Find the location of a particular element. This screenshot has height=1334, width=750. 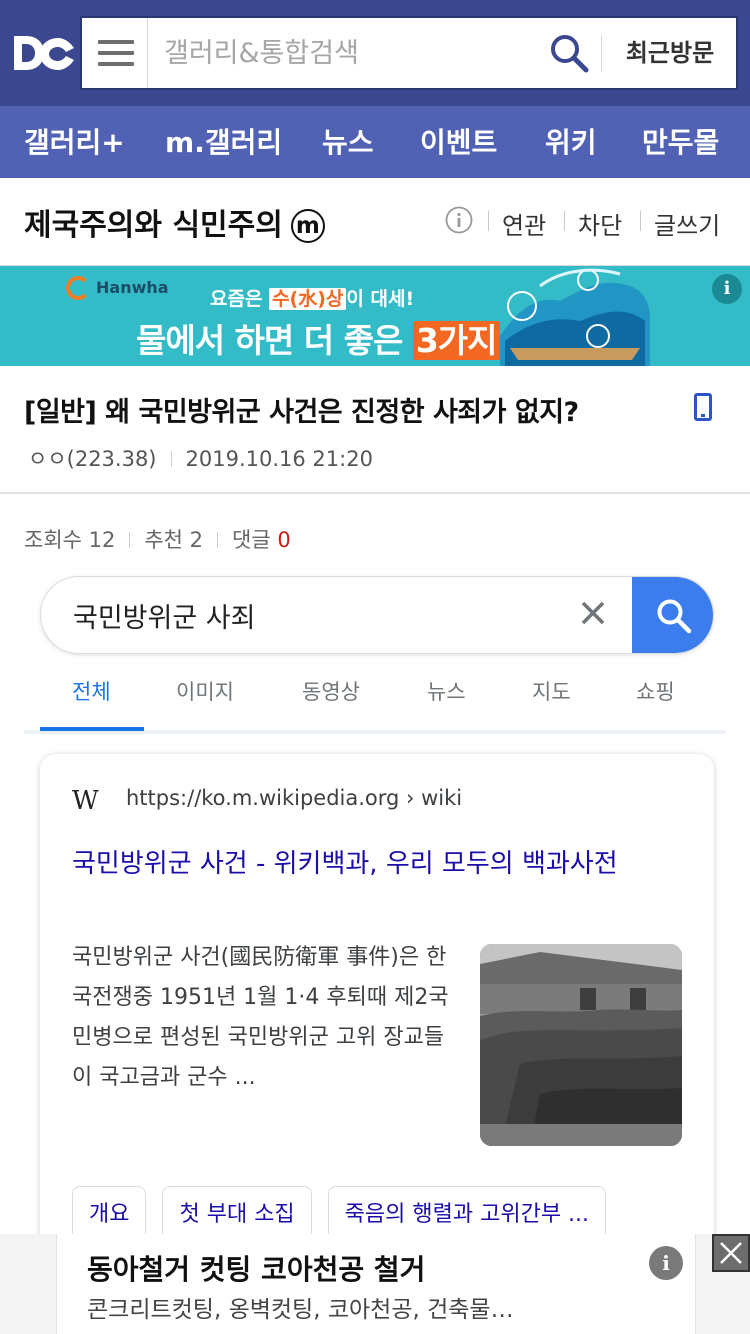

block-link: 차단 is located at coordinates (600, 223).